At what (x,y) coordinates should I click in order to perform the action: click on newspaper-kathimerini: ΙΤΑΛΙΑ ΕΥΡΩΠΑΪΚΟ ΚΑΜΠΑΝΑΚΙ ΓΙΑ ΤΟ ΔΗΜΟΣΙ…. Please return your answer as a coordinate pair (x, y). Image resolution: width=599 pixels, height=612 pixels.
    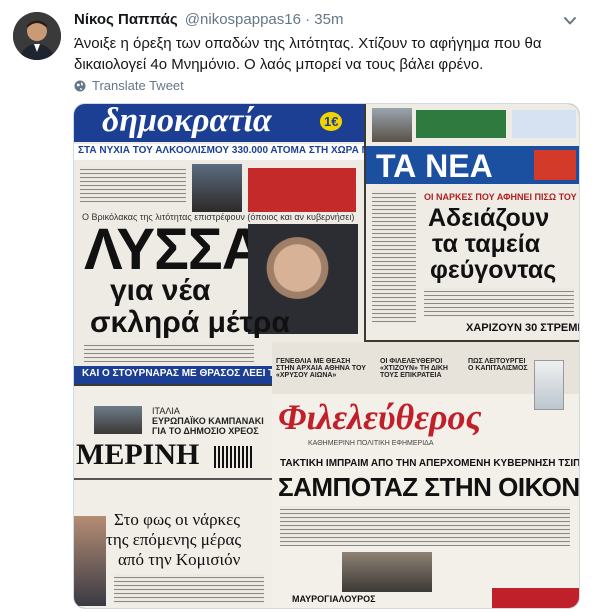
    Looking at the image, I should click on (174, 497).